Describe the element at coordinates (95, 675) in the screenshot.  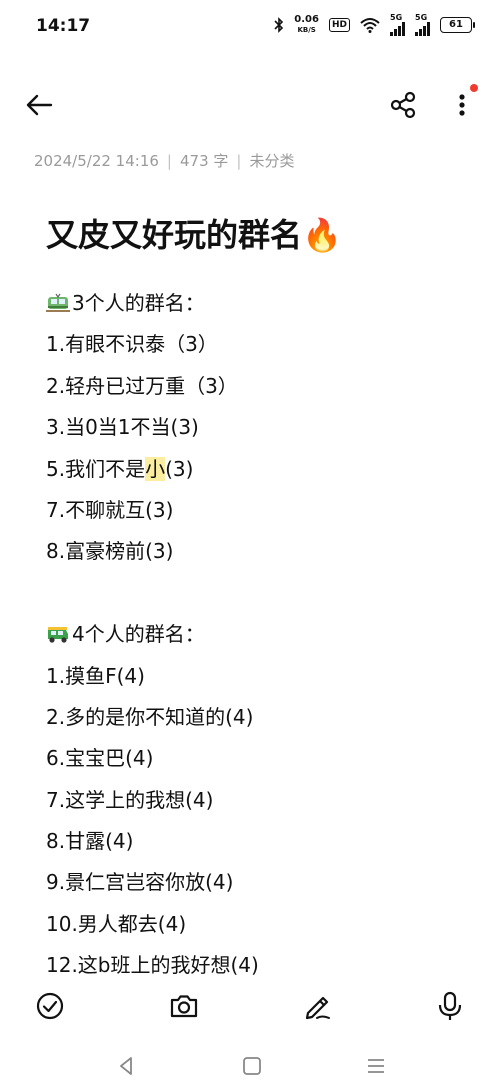
I see `list-item: 1.摸鱼F(4)` at that location.